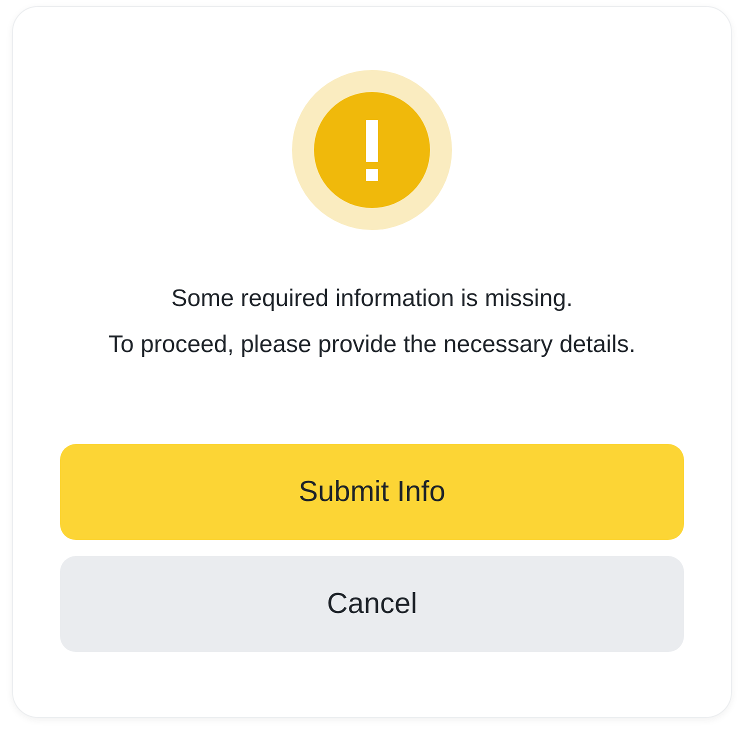 The height and width of the screenshot is (736, 744). I want to click on message-text: To proceed, please provide the necessary details., so click(372, 345).